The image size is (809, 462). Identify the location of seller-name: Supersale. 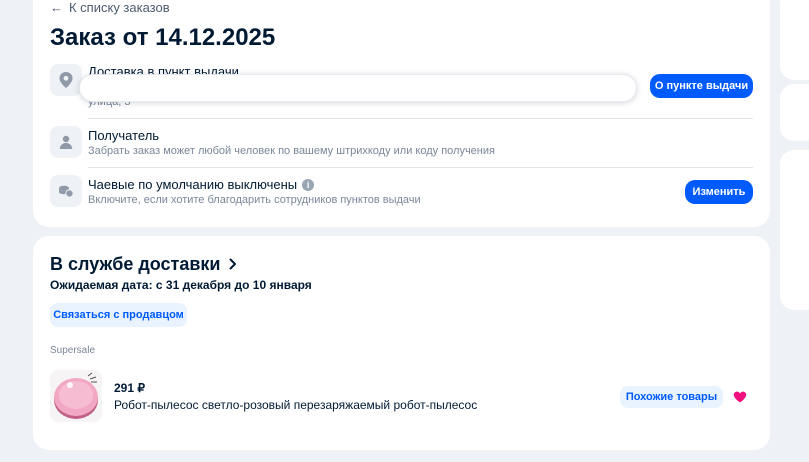
(72, 350).